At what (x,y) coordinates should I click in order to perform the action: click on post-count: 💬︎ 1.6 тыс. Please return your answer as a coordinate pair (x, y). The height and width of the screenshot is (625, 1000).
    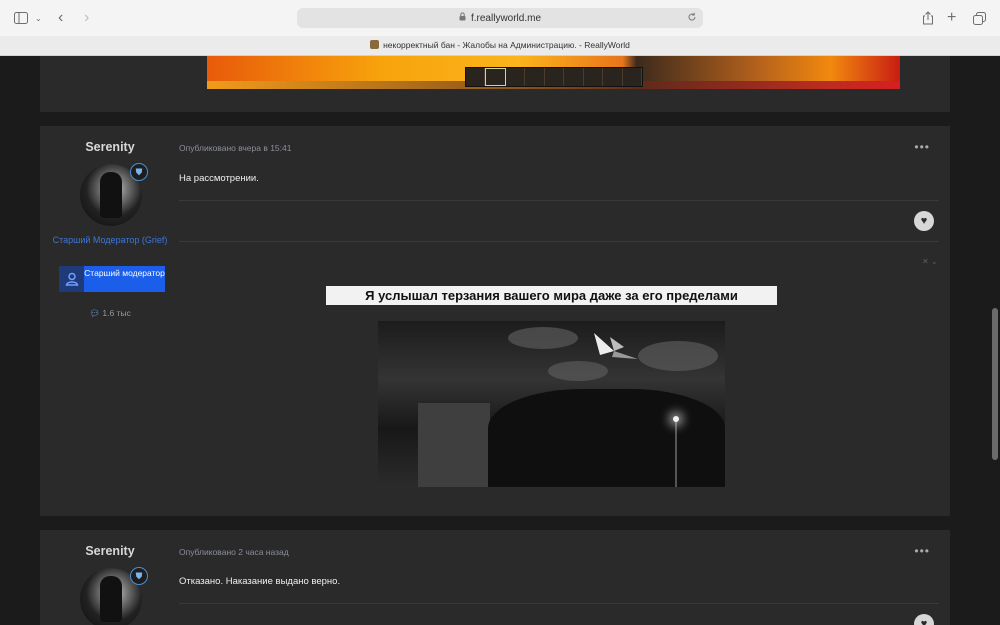
    Looking at the image, I should click on (110, 313).